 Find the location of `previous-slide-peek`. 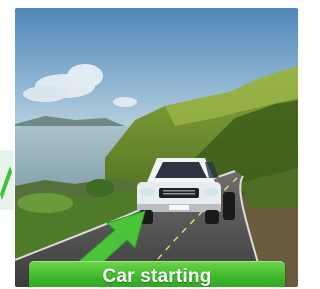

previous-slide-peek is located at coordinates (7, 180).